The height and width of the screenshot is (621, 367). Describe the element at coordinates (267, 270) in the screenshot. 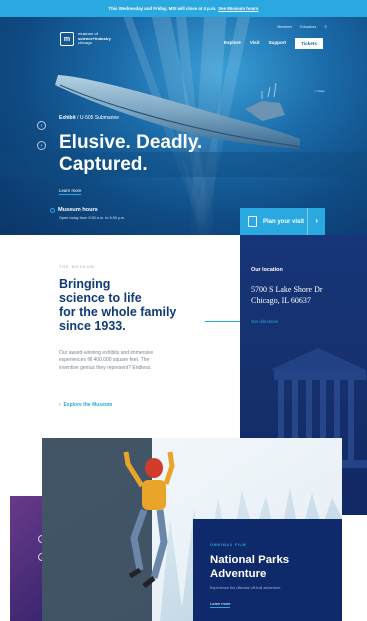

I see `location-label: Our location` at that location.